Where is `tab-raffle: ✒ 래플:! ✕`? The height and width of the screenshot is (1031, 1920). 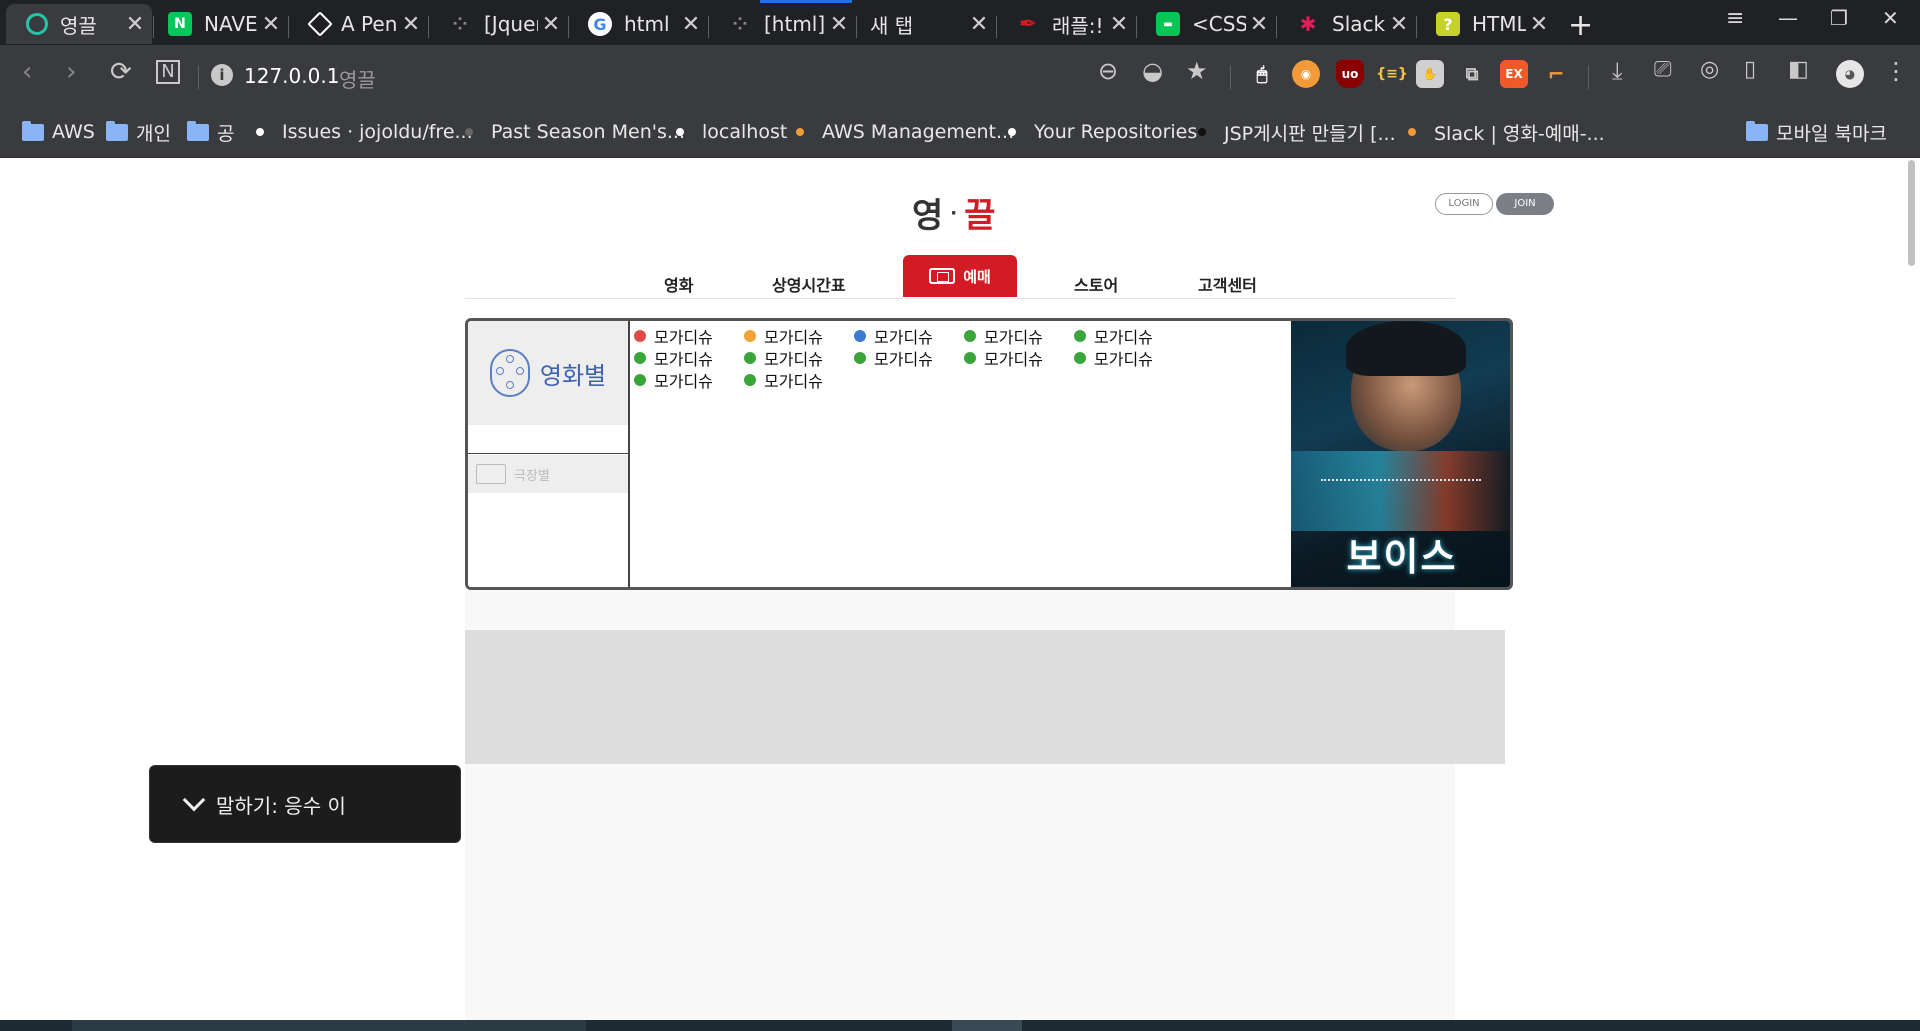 tab-raffle: ✒ 래플:! ✕ is located at coordinates (1066, 24).